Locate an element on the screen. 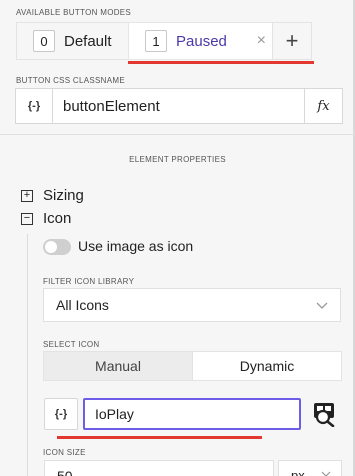 The height and width of the screenshot is (476, 355). icon-mode-segmented: Manual Dynamic is located at coordinates (192, 366).